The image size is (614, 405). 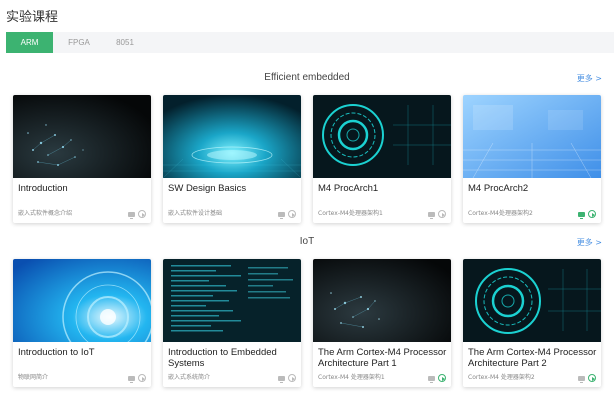 What do you see at coordinates (498, 188) in the screenshot?
I see `course-title: M4 ProcArch2` at bounding box center [498, 188].